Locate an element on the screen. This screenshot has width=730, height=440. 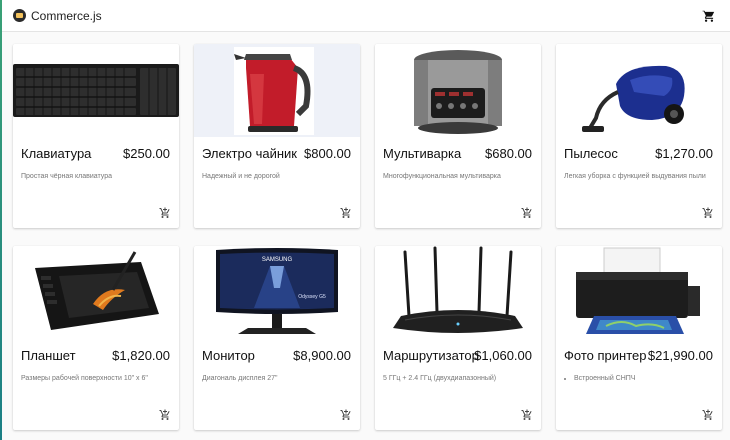
product-name: Электро чайник is located at coordinates (249, 153).